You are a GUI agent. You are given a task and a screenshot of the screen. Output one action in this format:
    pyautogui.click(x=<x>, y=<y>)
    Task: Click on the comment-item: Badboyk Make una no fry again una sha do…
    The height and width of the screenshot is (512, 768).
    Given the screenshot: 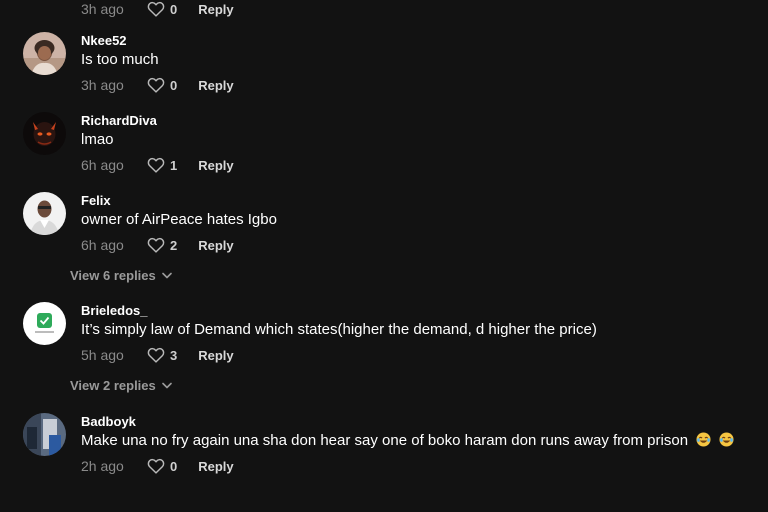 What is the action you would take?
    pyautogui.click(x=384, y=448)
    